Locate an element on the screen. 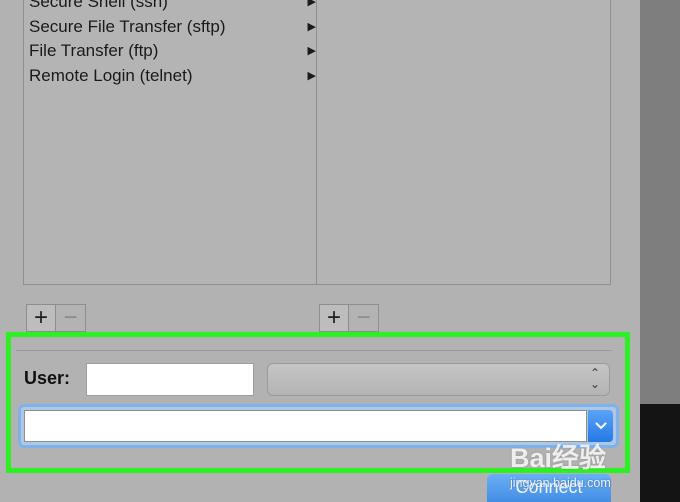 Image resolution: width=680 pixels, height=502 pixels. service-item-label: Secure Shell (ssh) is located at coordinates (98, 5).